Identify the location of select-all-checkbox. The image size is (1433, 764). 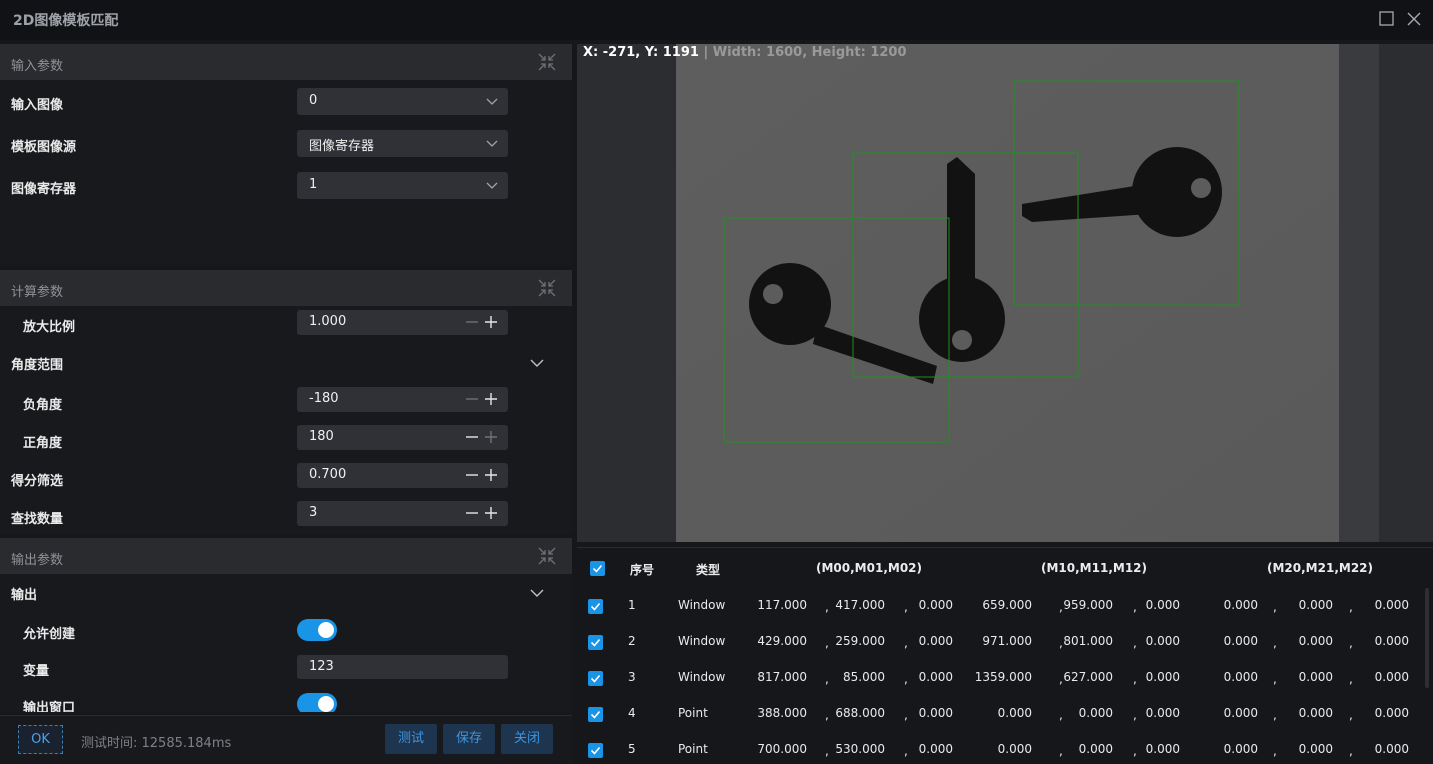
(597, 568).